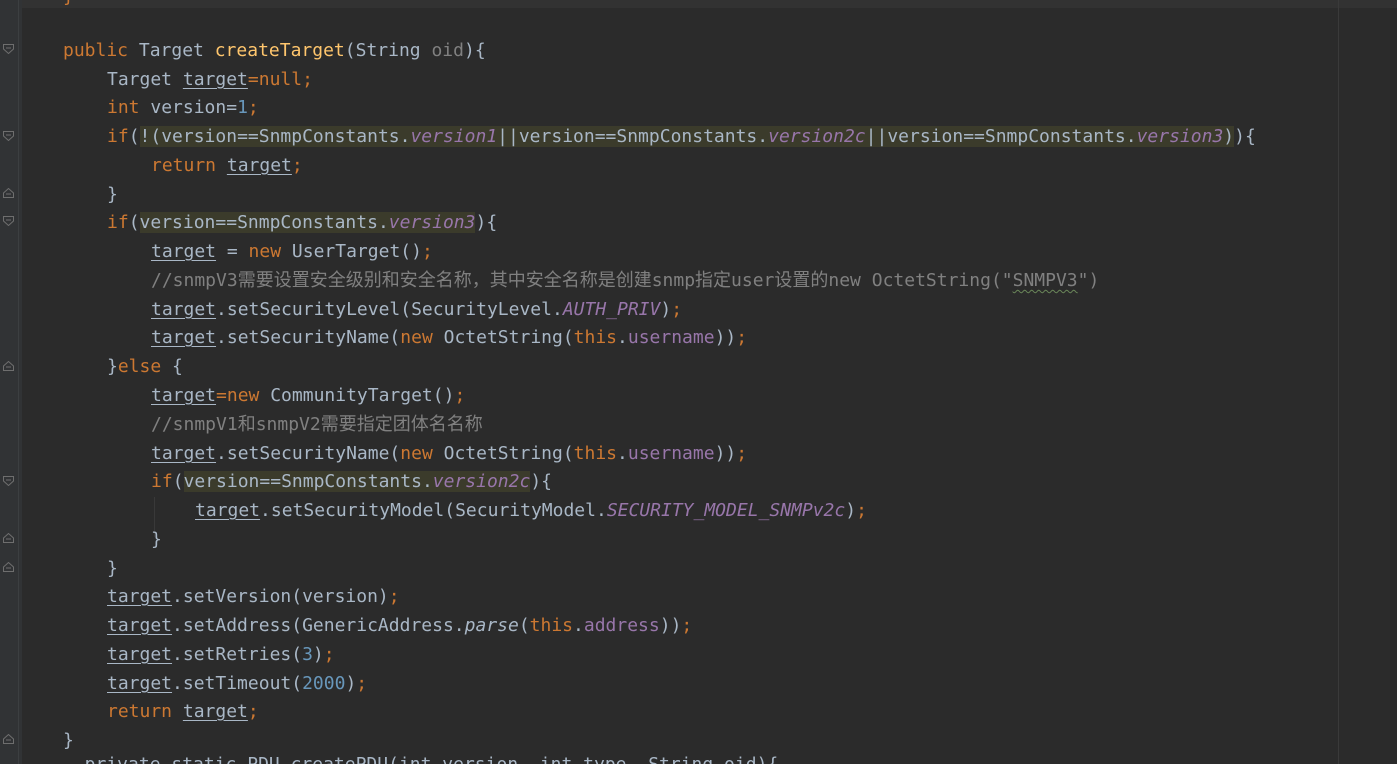 Image resolution: width=1397 pixels, height=764 pixels. I want to click on code-line: if(version==SnmpConstants.version3){, so click(302, 222).